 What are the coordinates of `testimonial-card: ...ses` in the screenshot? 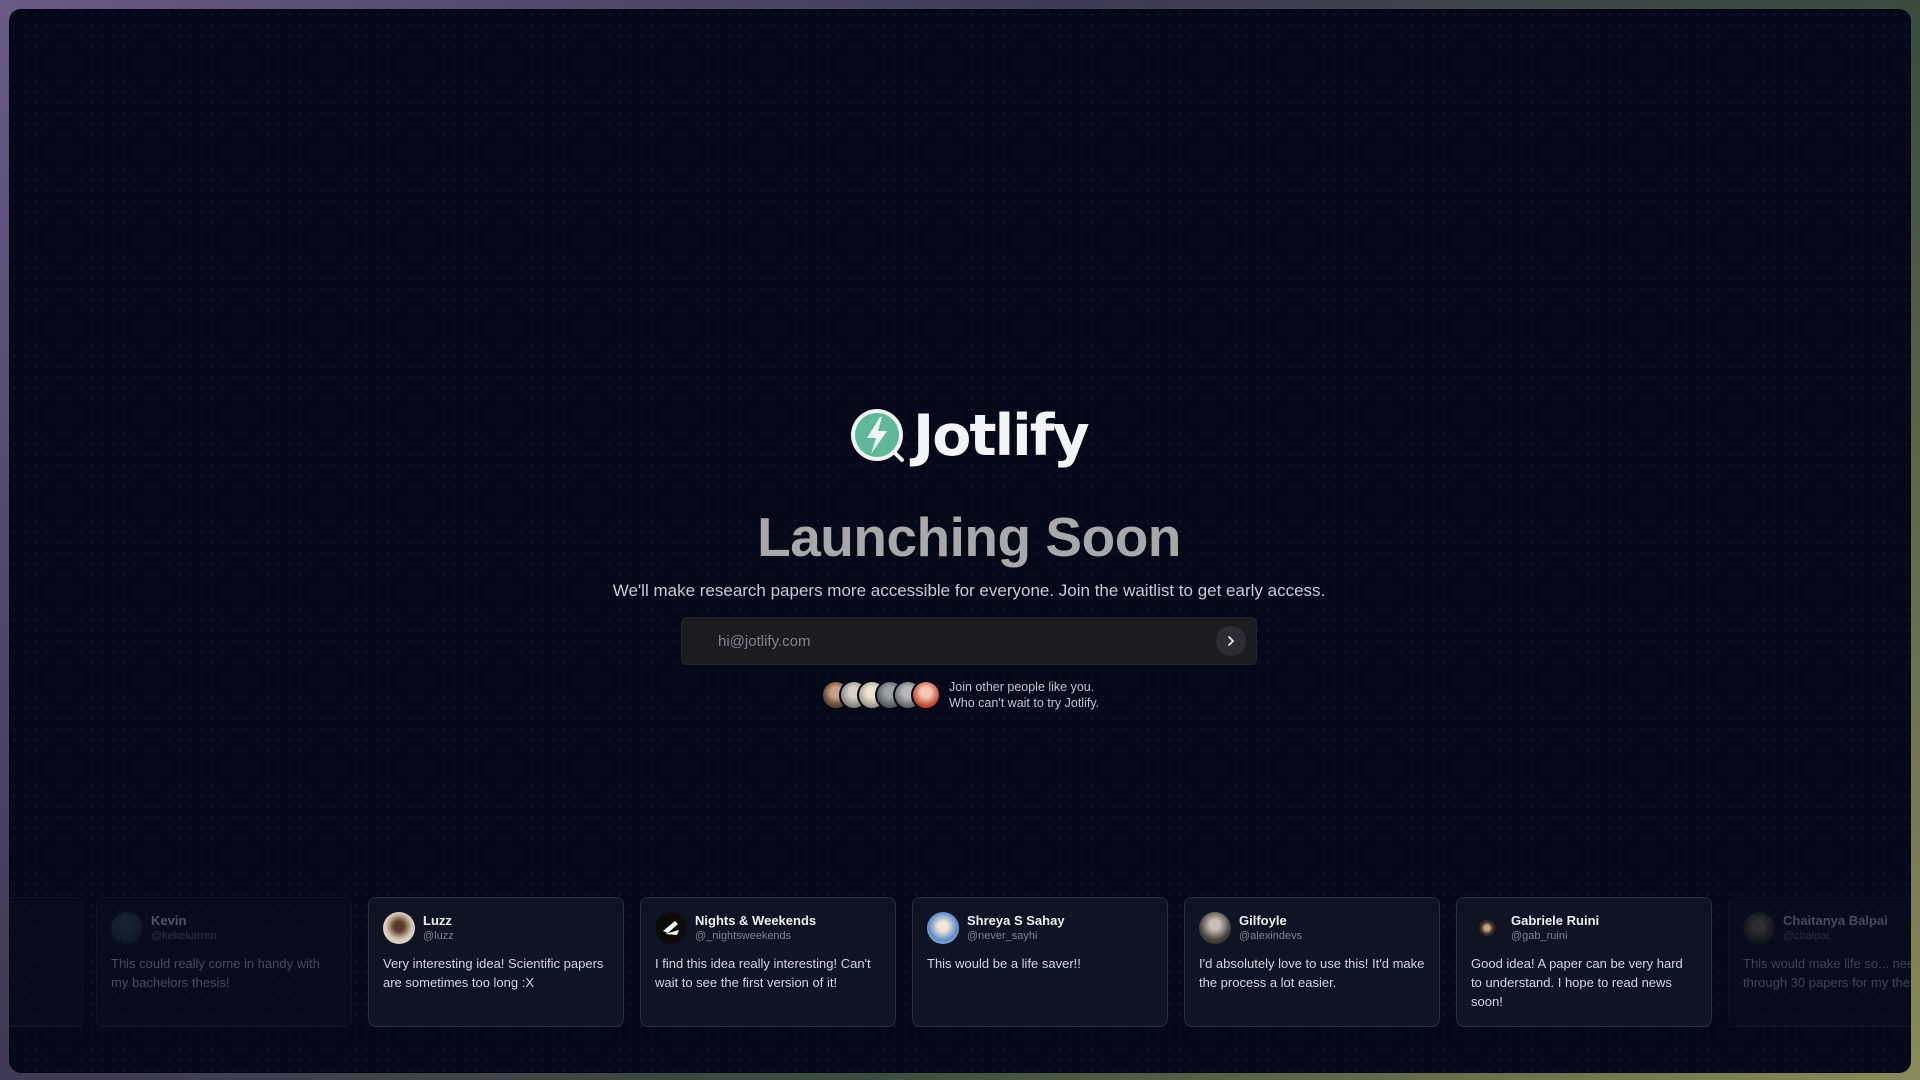 It's located at (46, 962).